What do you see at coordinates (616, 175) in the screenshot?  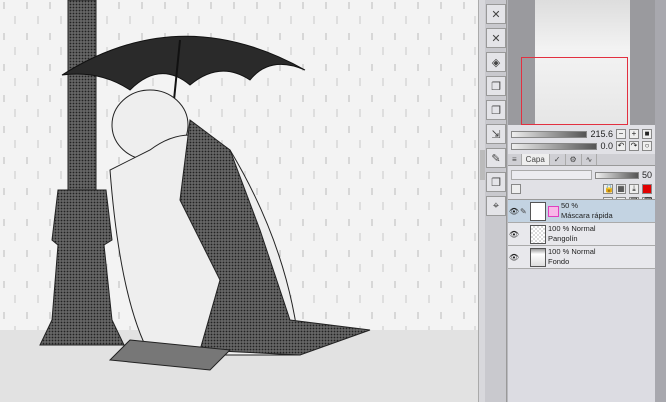 I see `opacity-slider` at bounding box center [616, 175].